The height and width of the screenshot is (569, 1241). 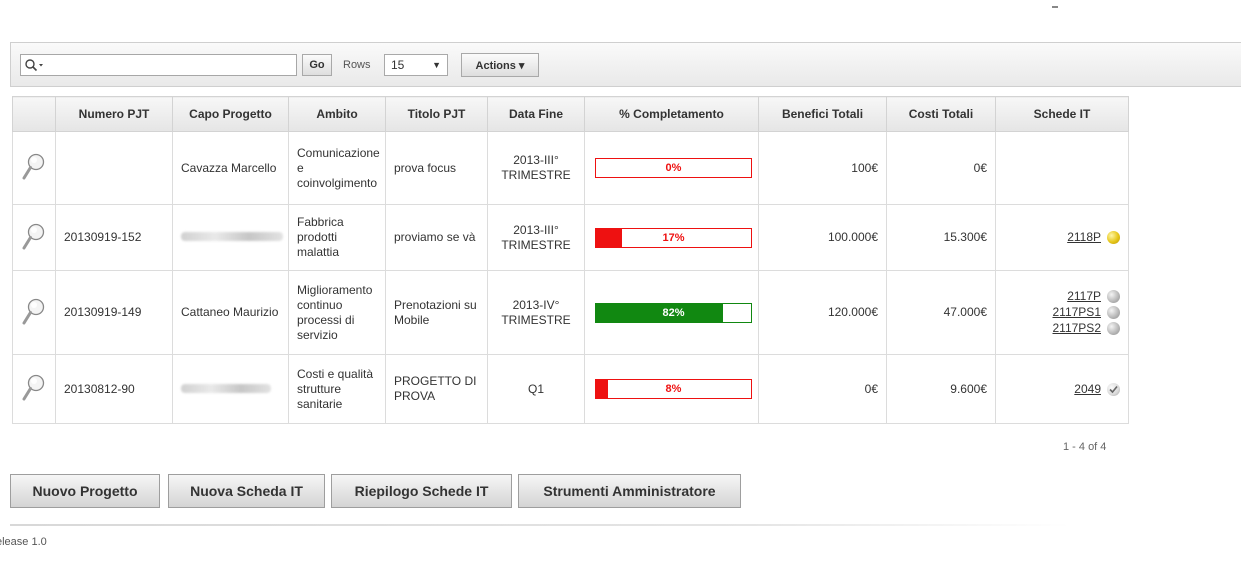 I want to click on schede-cell, so click(x=1062, y=168).